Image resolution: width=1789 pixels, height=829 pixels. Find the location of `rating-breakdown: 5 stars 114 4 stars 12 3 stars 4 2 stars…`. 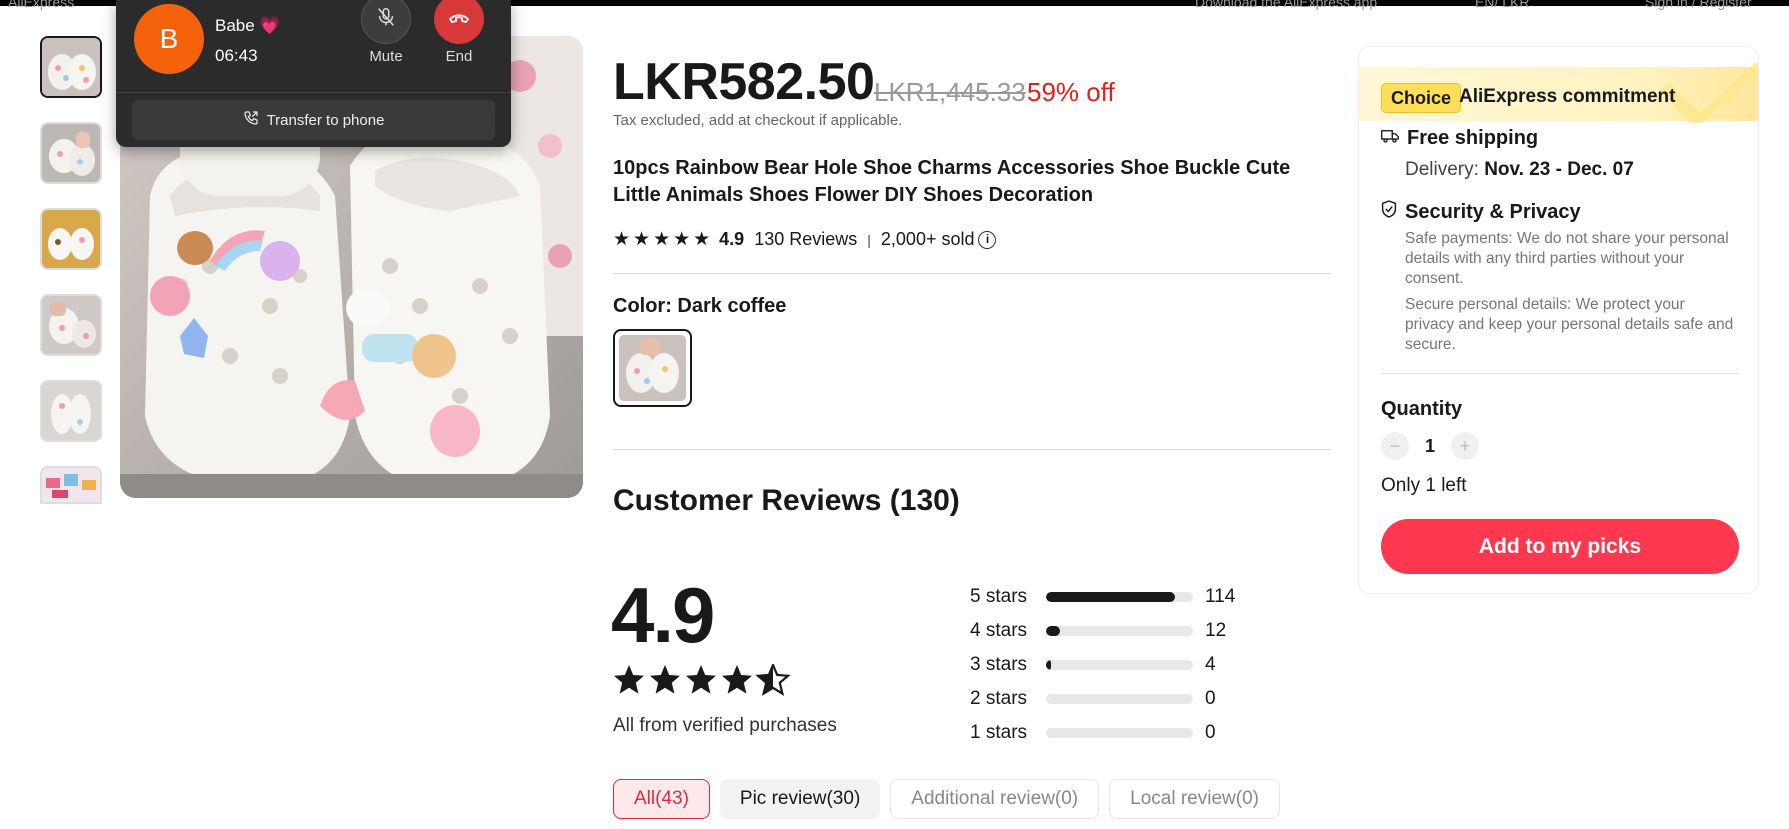

rating-breakdown: 5 stars 114 4 stars 12 3 stars 4 2 stars… is located at coordinates (1102, 665).